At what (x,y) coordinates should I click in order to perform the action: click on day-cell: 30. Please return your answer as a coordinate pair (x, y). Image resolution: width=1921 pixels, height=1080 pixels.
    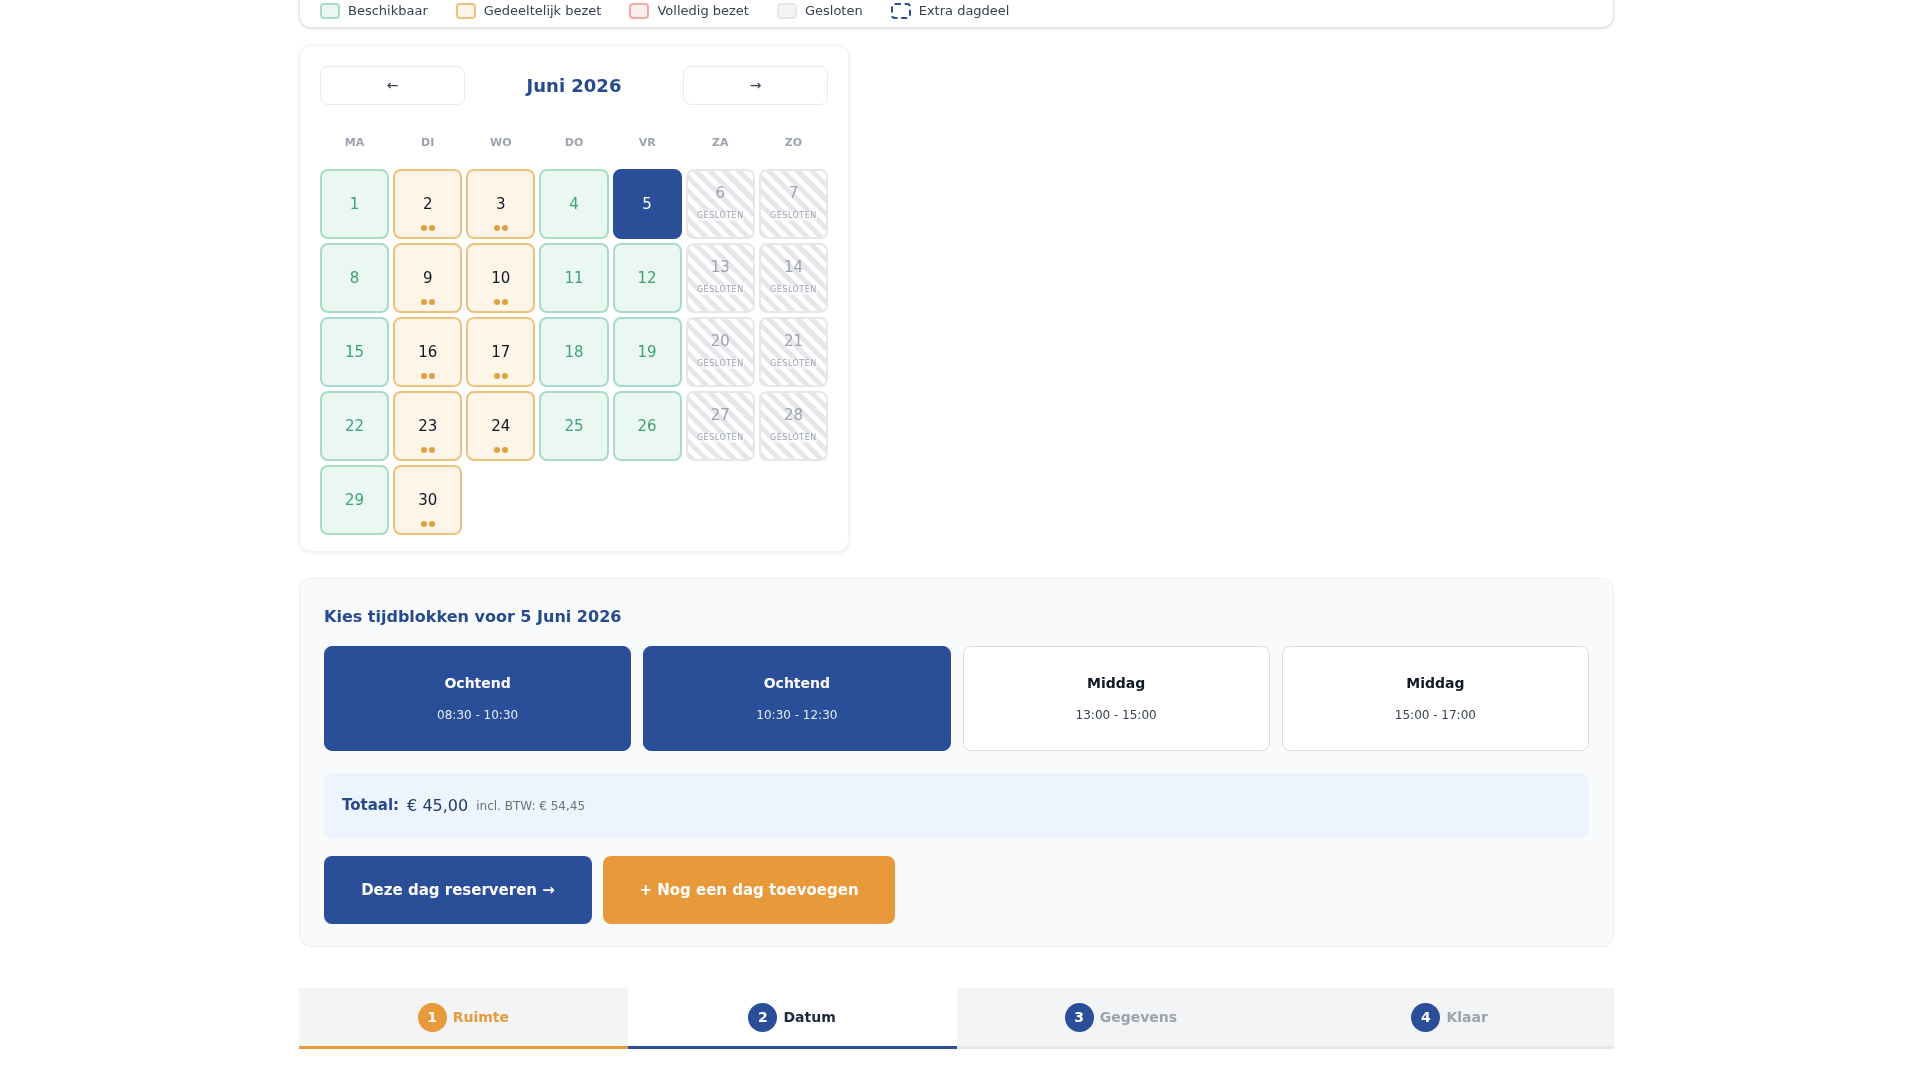
    Looking at the image, I should click on (428, 500).